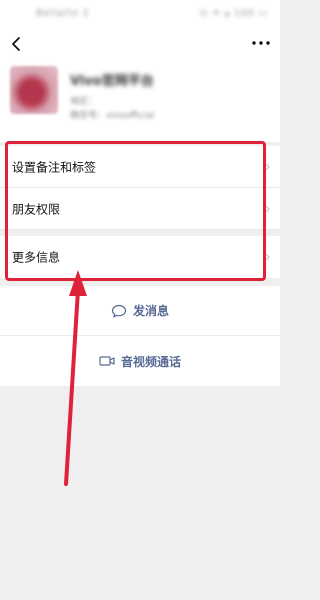 This screenshot has width=320, height=600. I want to click on avatar, so click(34, 90).